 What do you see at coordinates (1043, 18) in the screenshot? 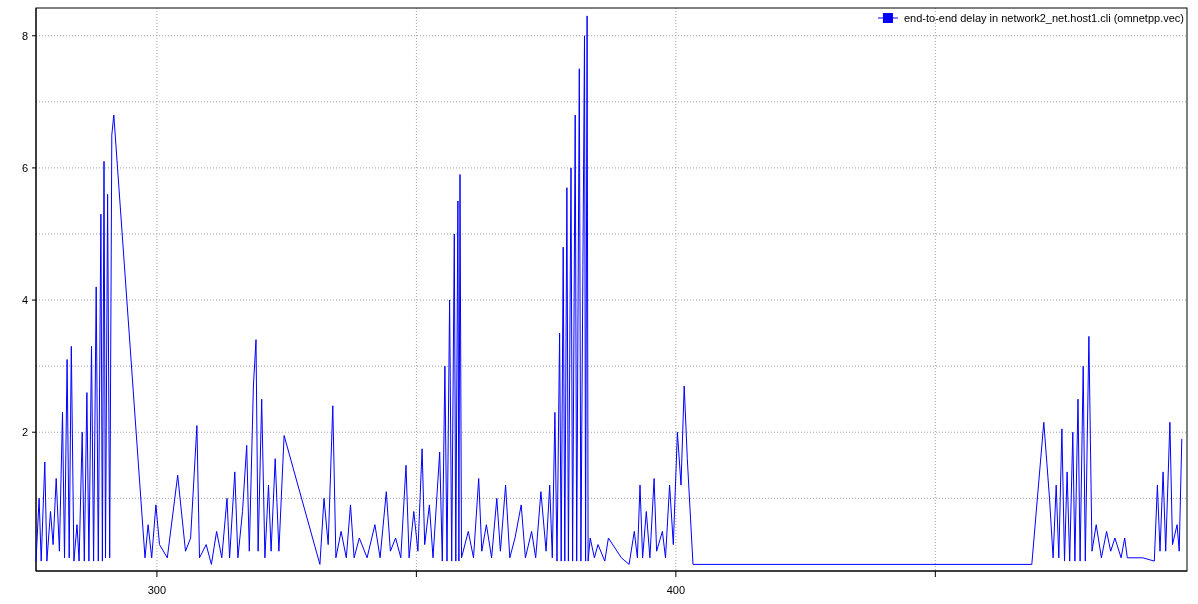
I see `legend-label: end-to-end delay in network2_net.host1.cli (omnetpp.vec)` at bounding box center [1043, 18].